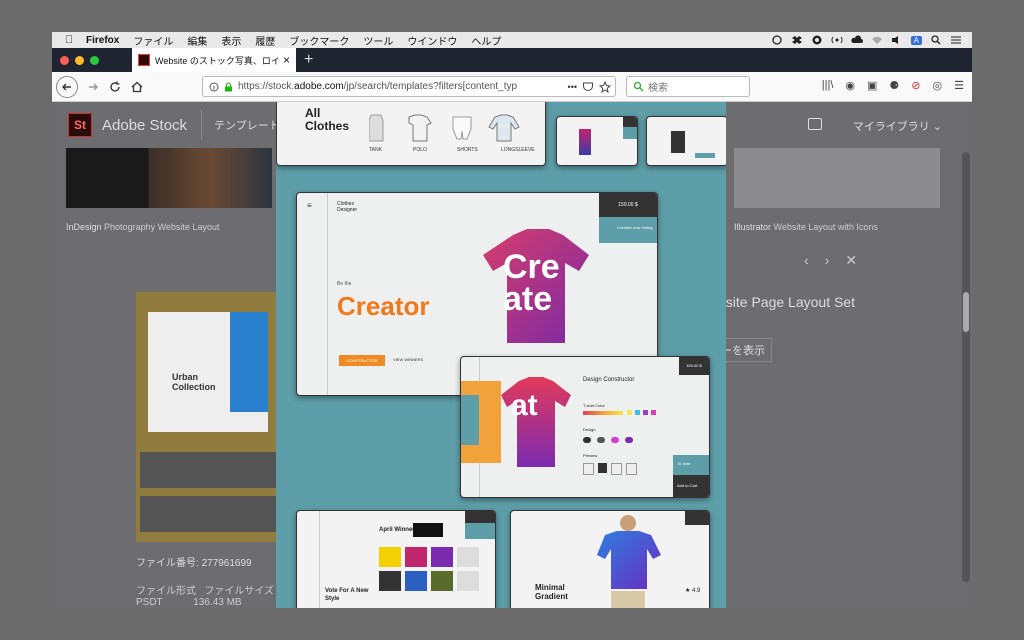 The width and height of the screenshot is (1024, 640). What do you see at coordinates (817, 40) in the screenshot?
I see `creative-cloud-icon` at bounding box center [817, 40].